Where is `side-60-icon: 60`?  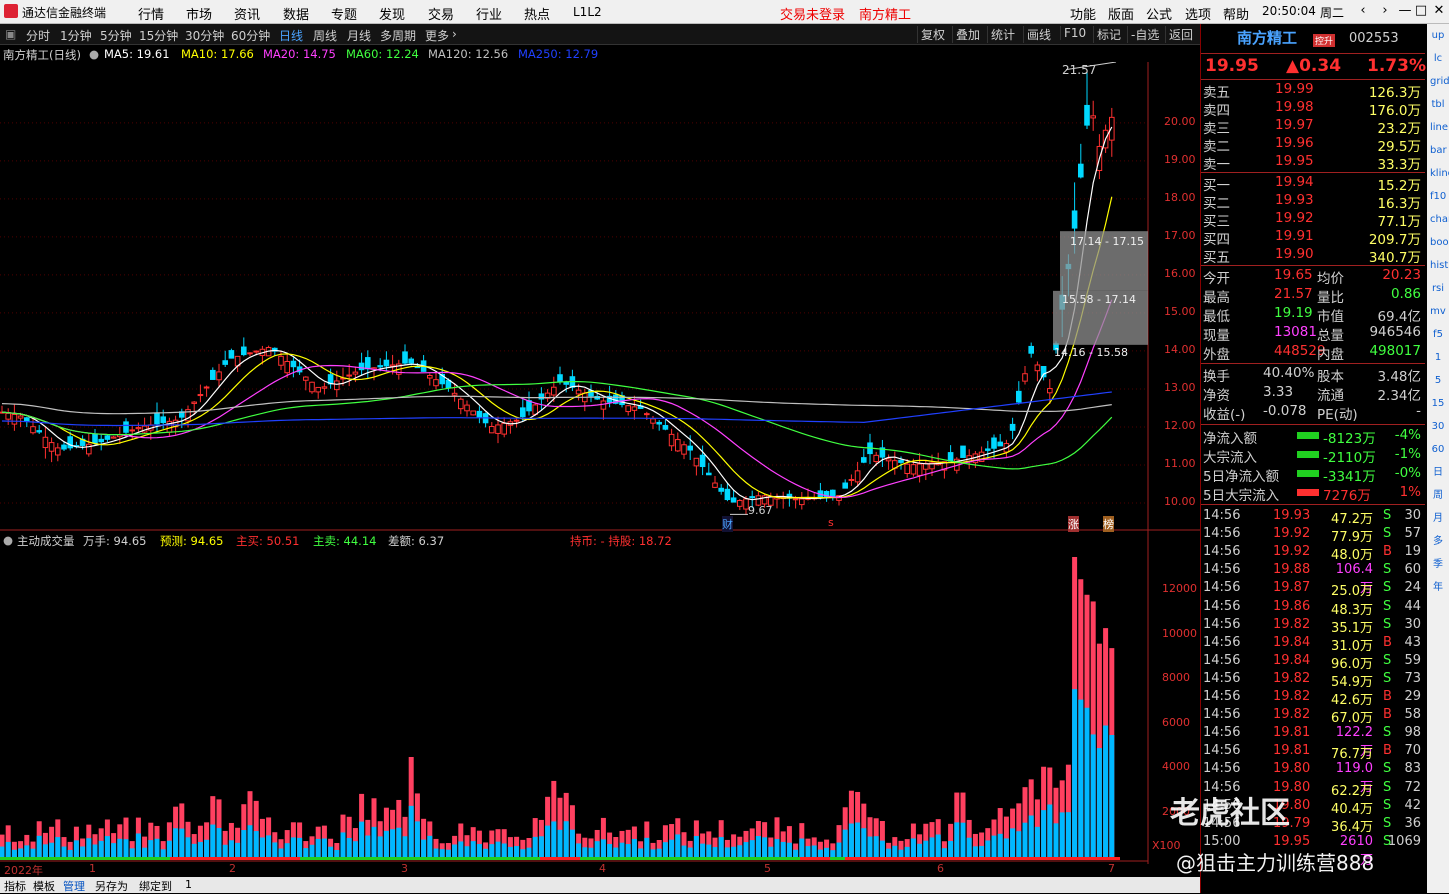 side-60-icon: 60 is located at coordinates (1438, 450).